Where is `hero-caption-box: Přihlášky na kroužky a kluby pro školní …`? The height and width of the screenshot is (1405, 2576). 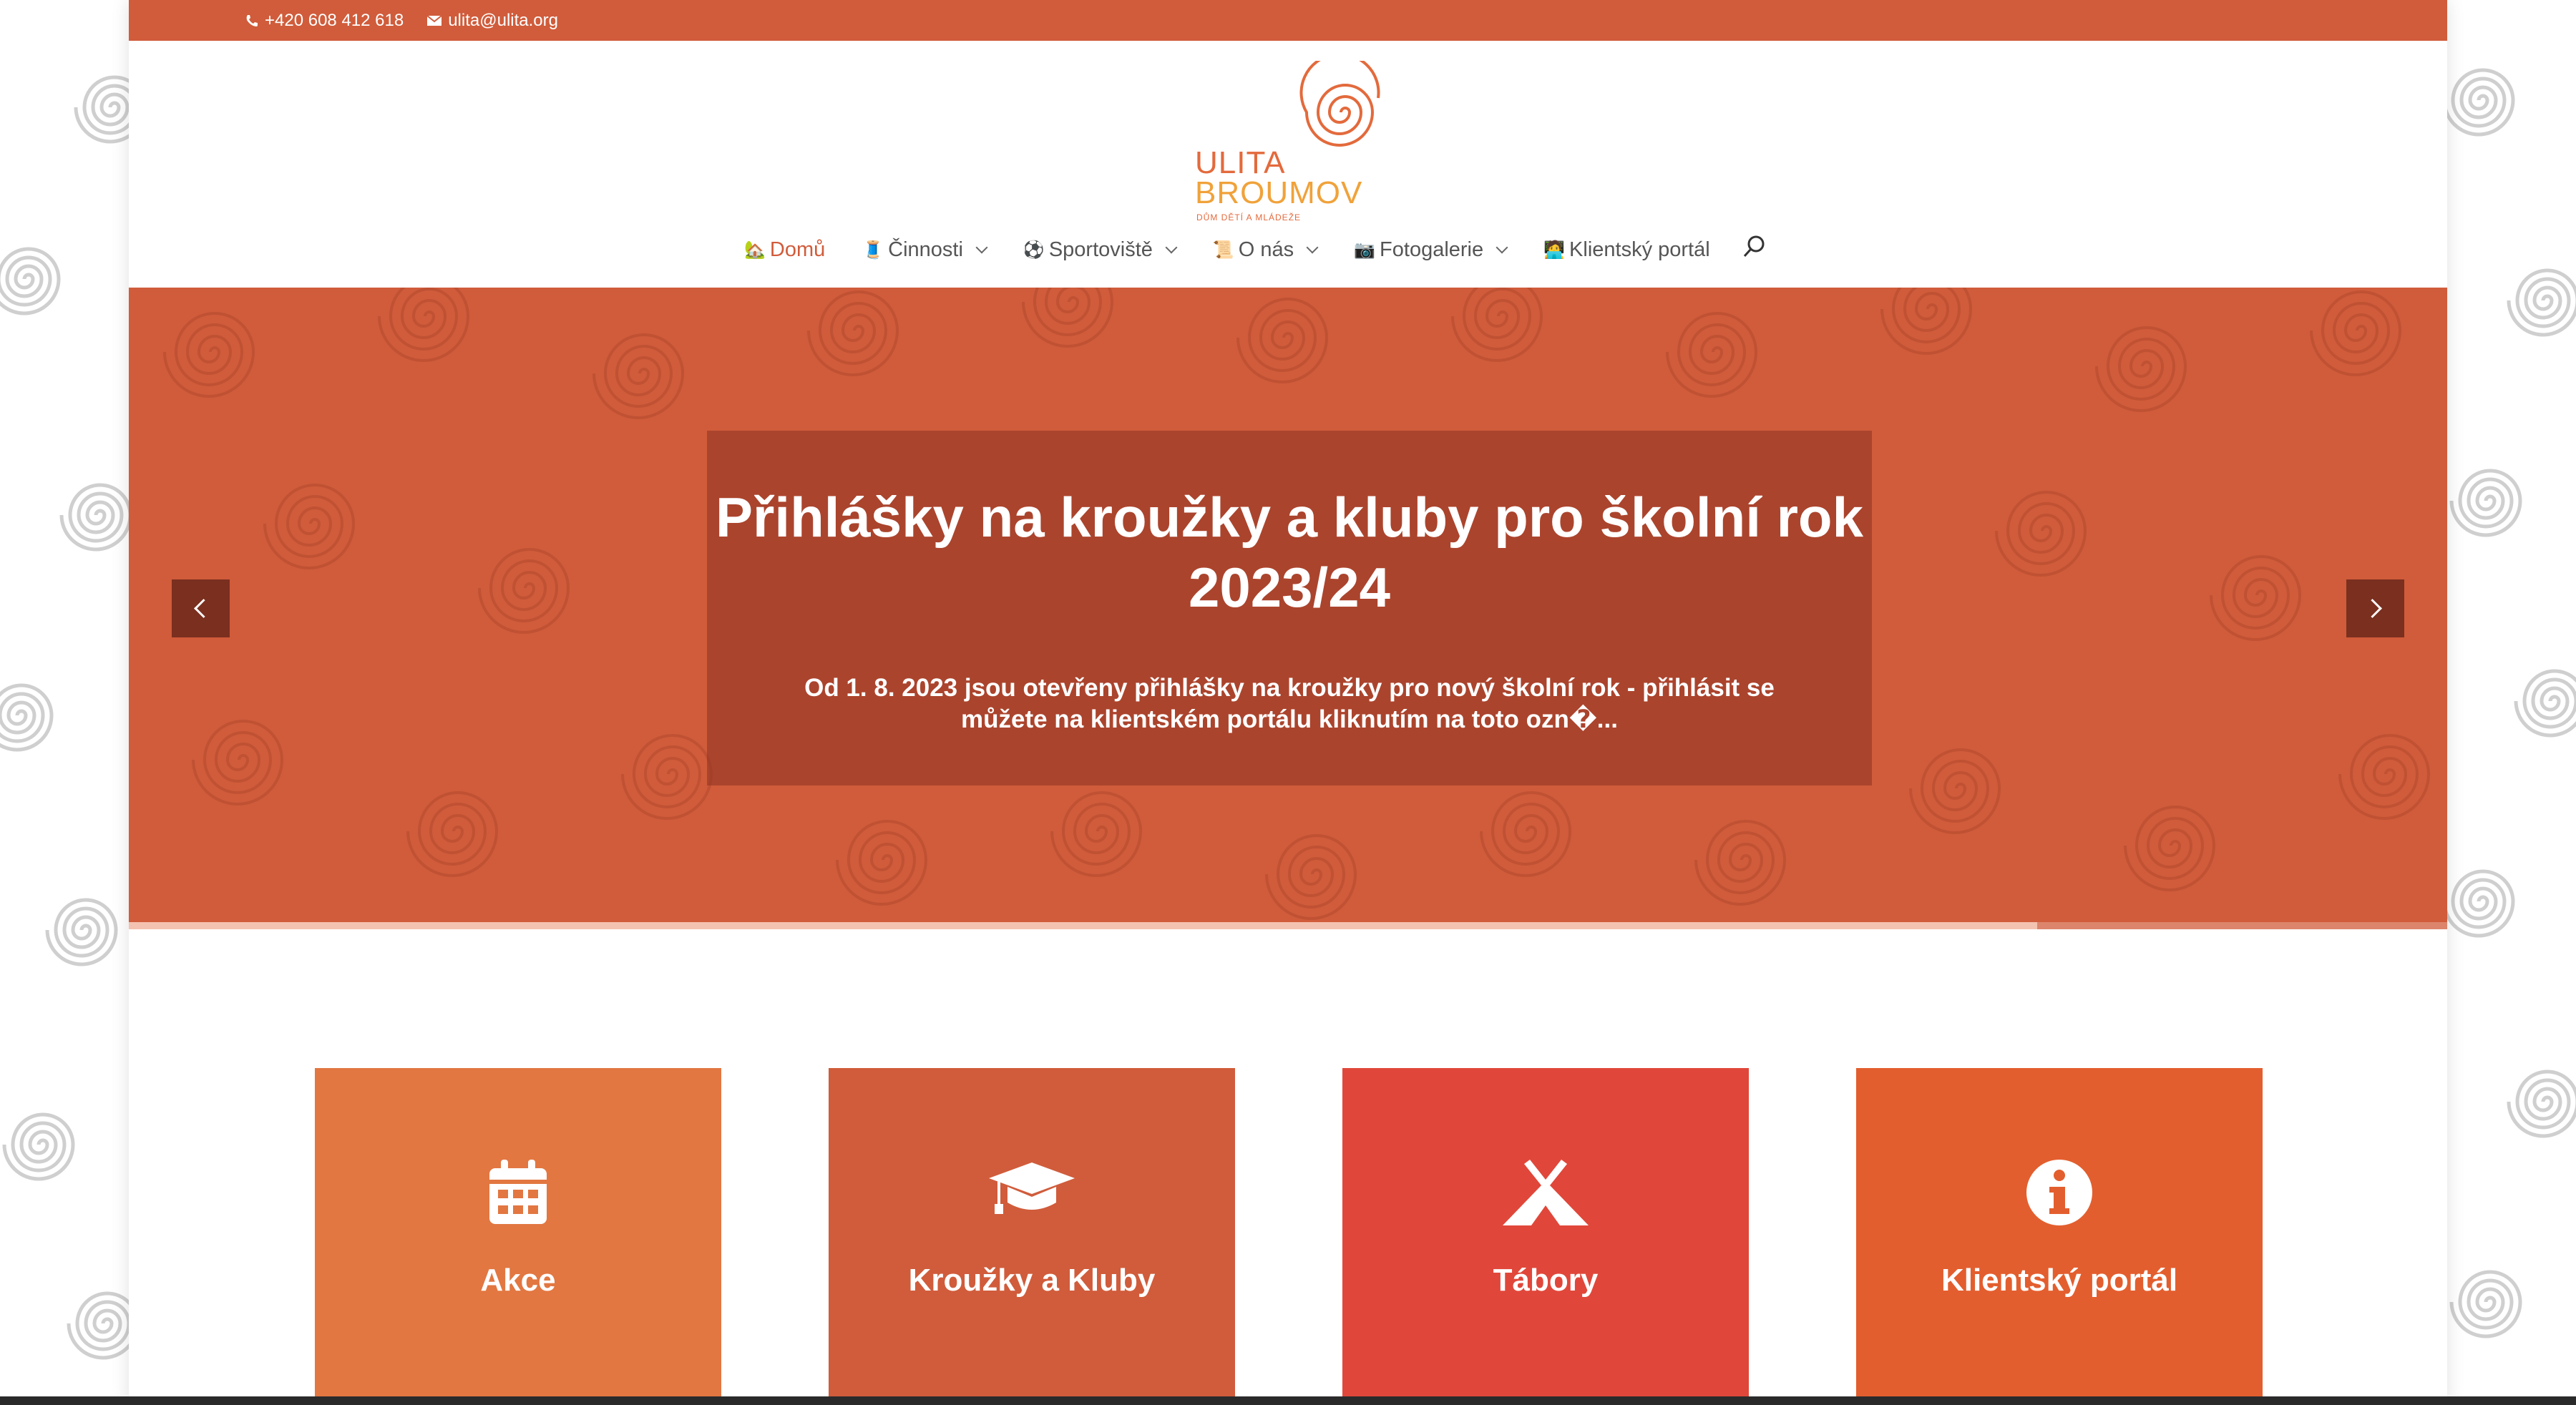 hero-caption-box: Přihlášky na kroužky a kluby pro školní … is located at coordinates (1289, 608).